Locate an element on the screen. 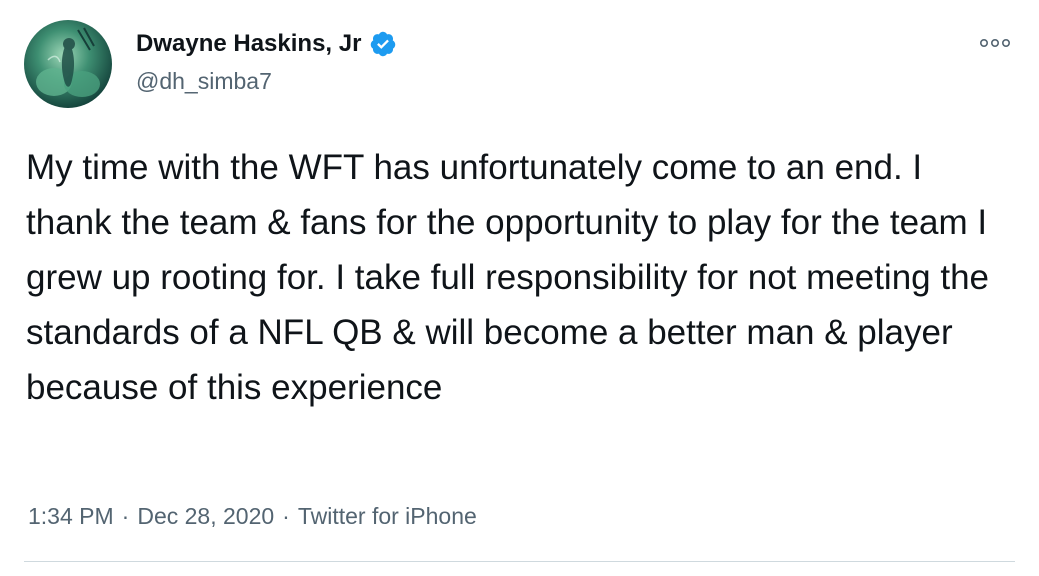  verified-badge-icon is located at coordinates (383, 44).